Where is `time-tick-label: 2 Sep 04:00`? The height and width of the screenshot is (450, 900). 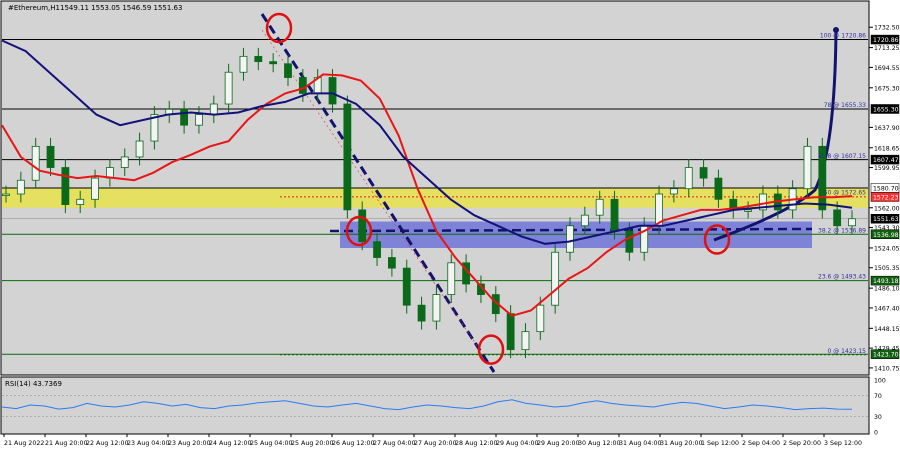
time-tick-label: 2 Sep 04:00 is located at coordinates (761, 443).